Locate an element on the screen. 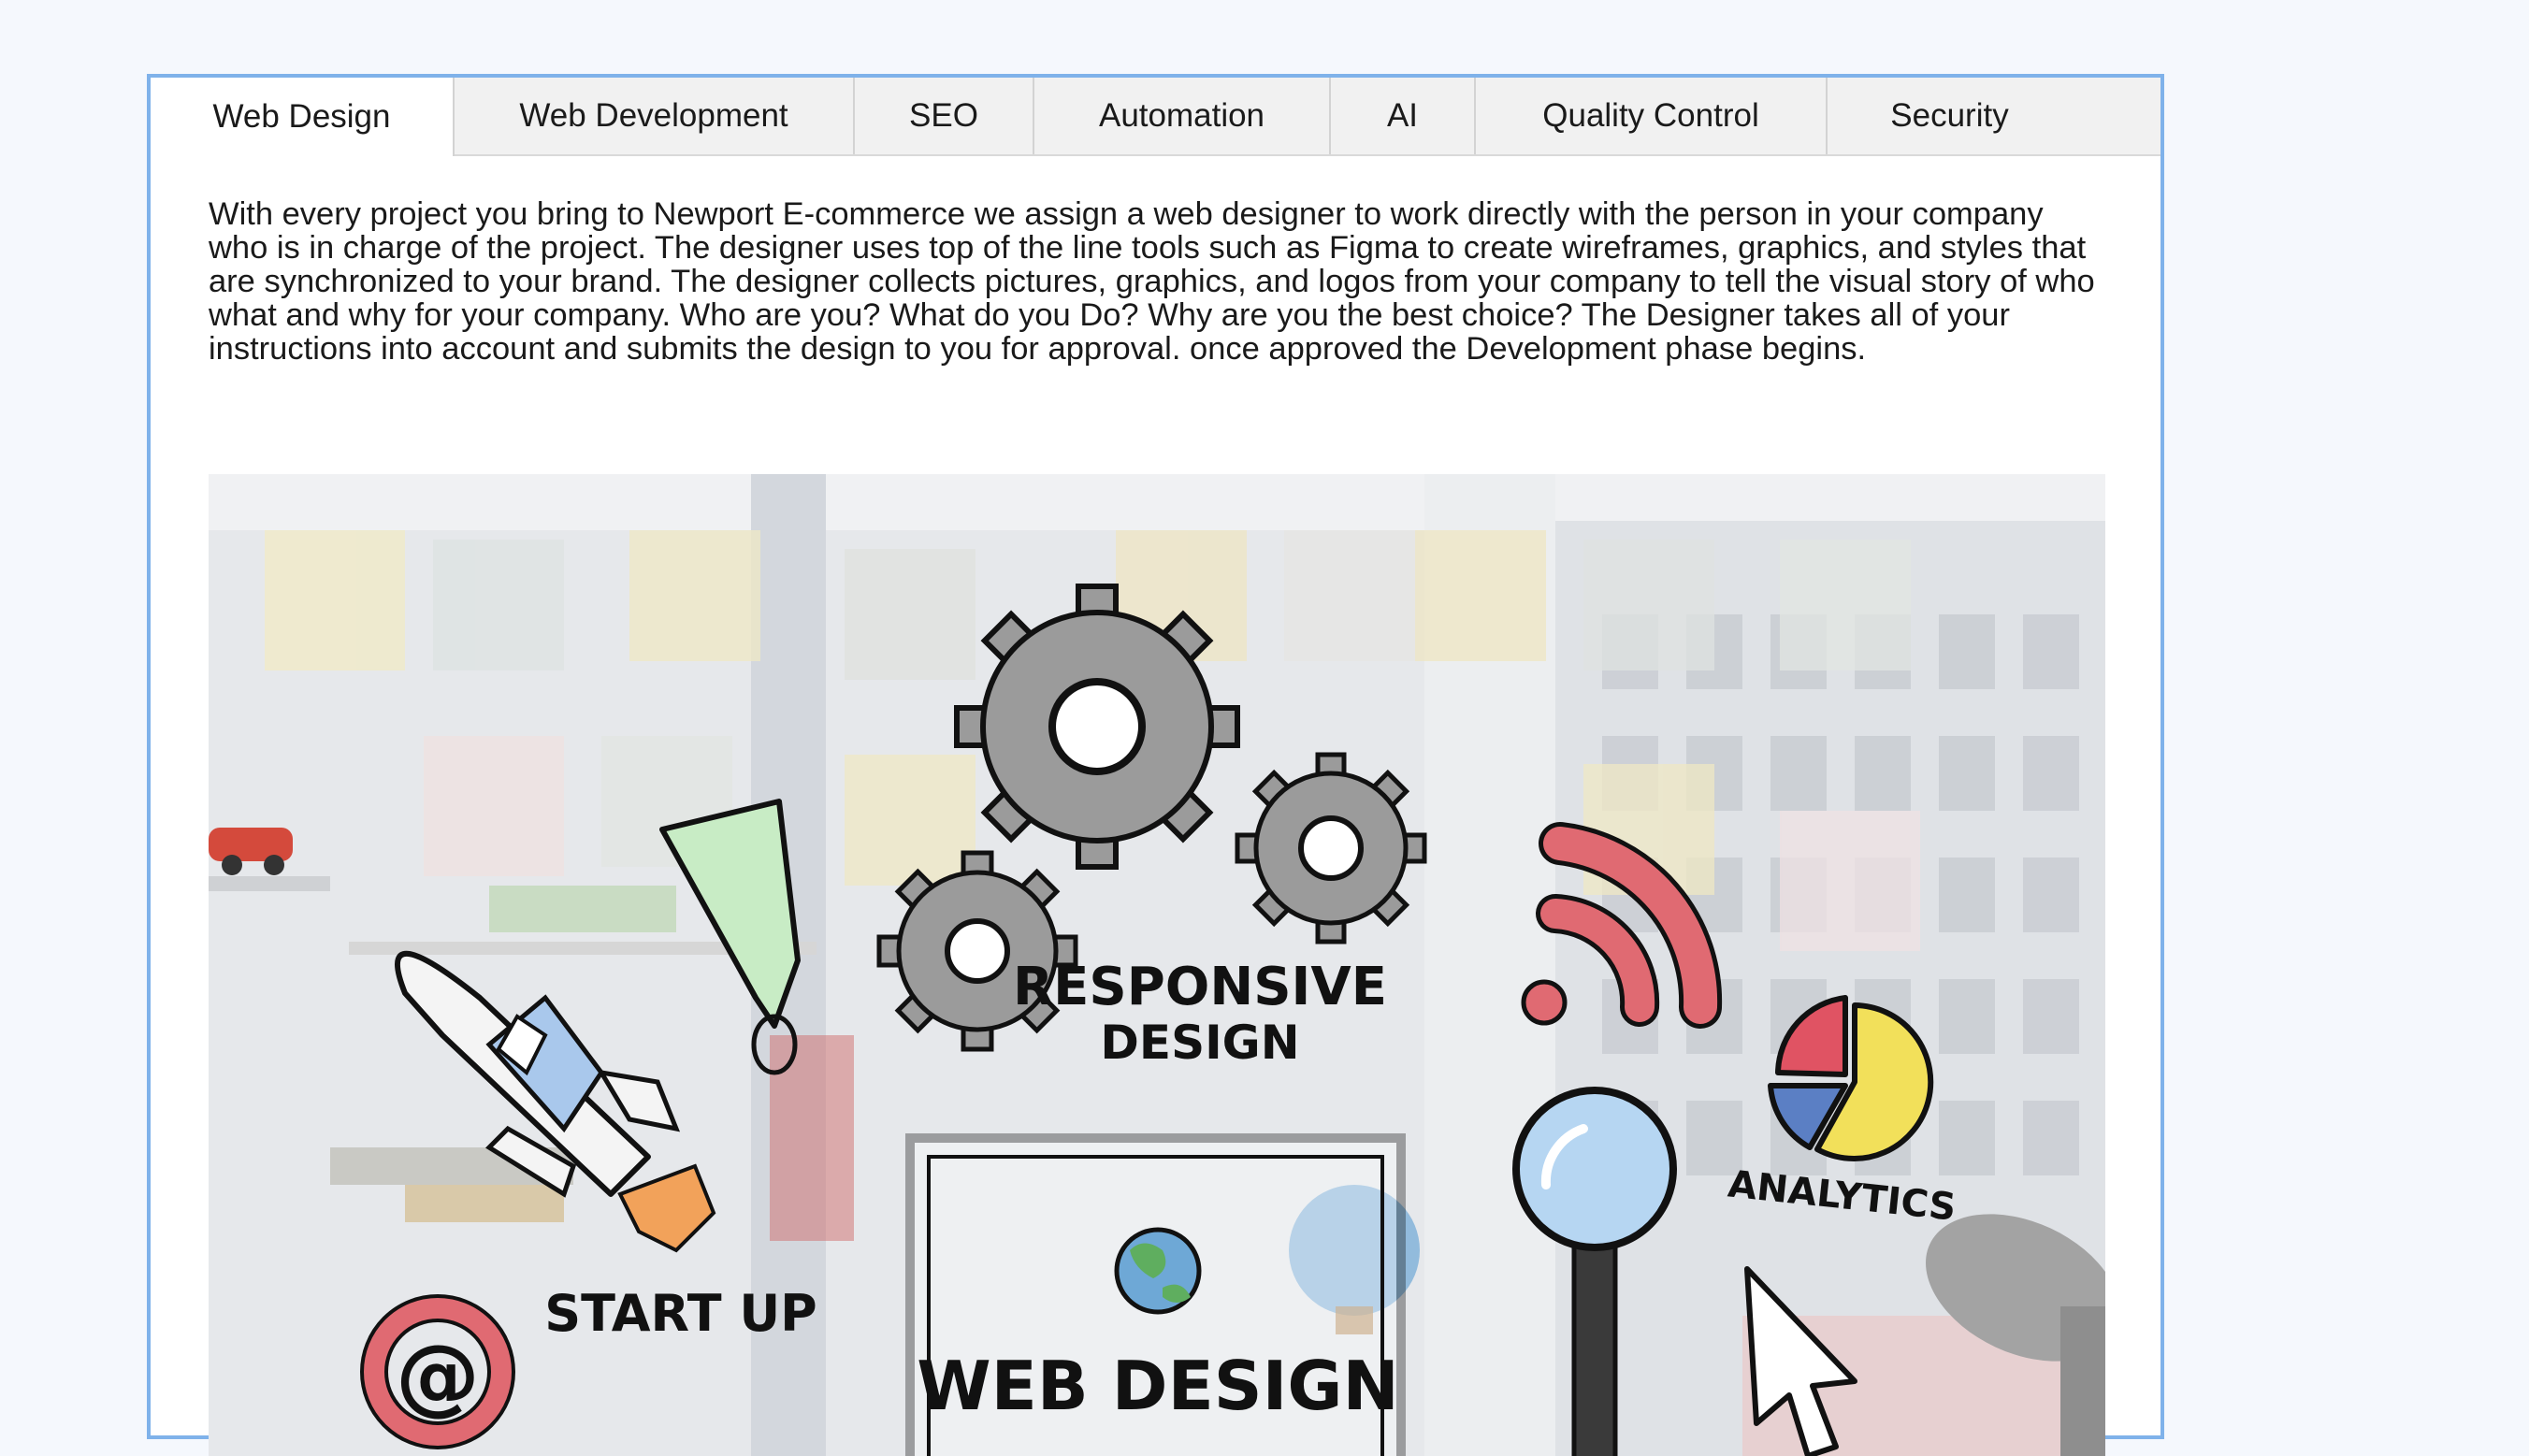  tab-security: Security is located at coordinates (1950, 116).